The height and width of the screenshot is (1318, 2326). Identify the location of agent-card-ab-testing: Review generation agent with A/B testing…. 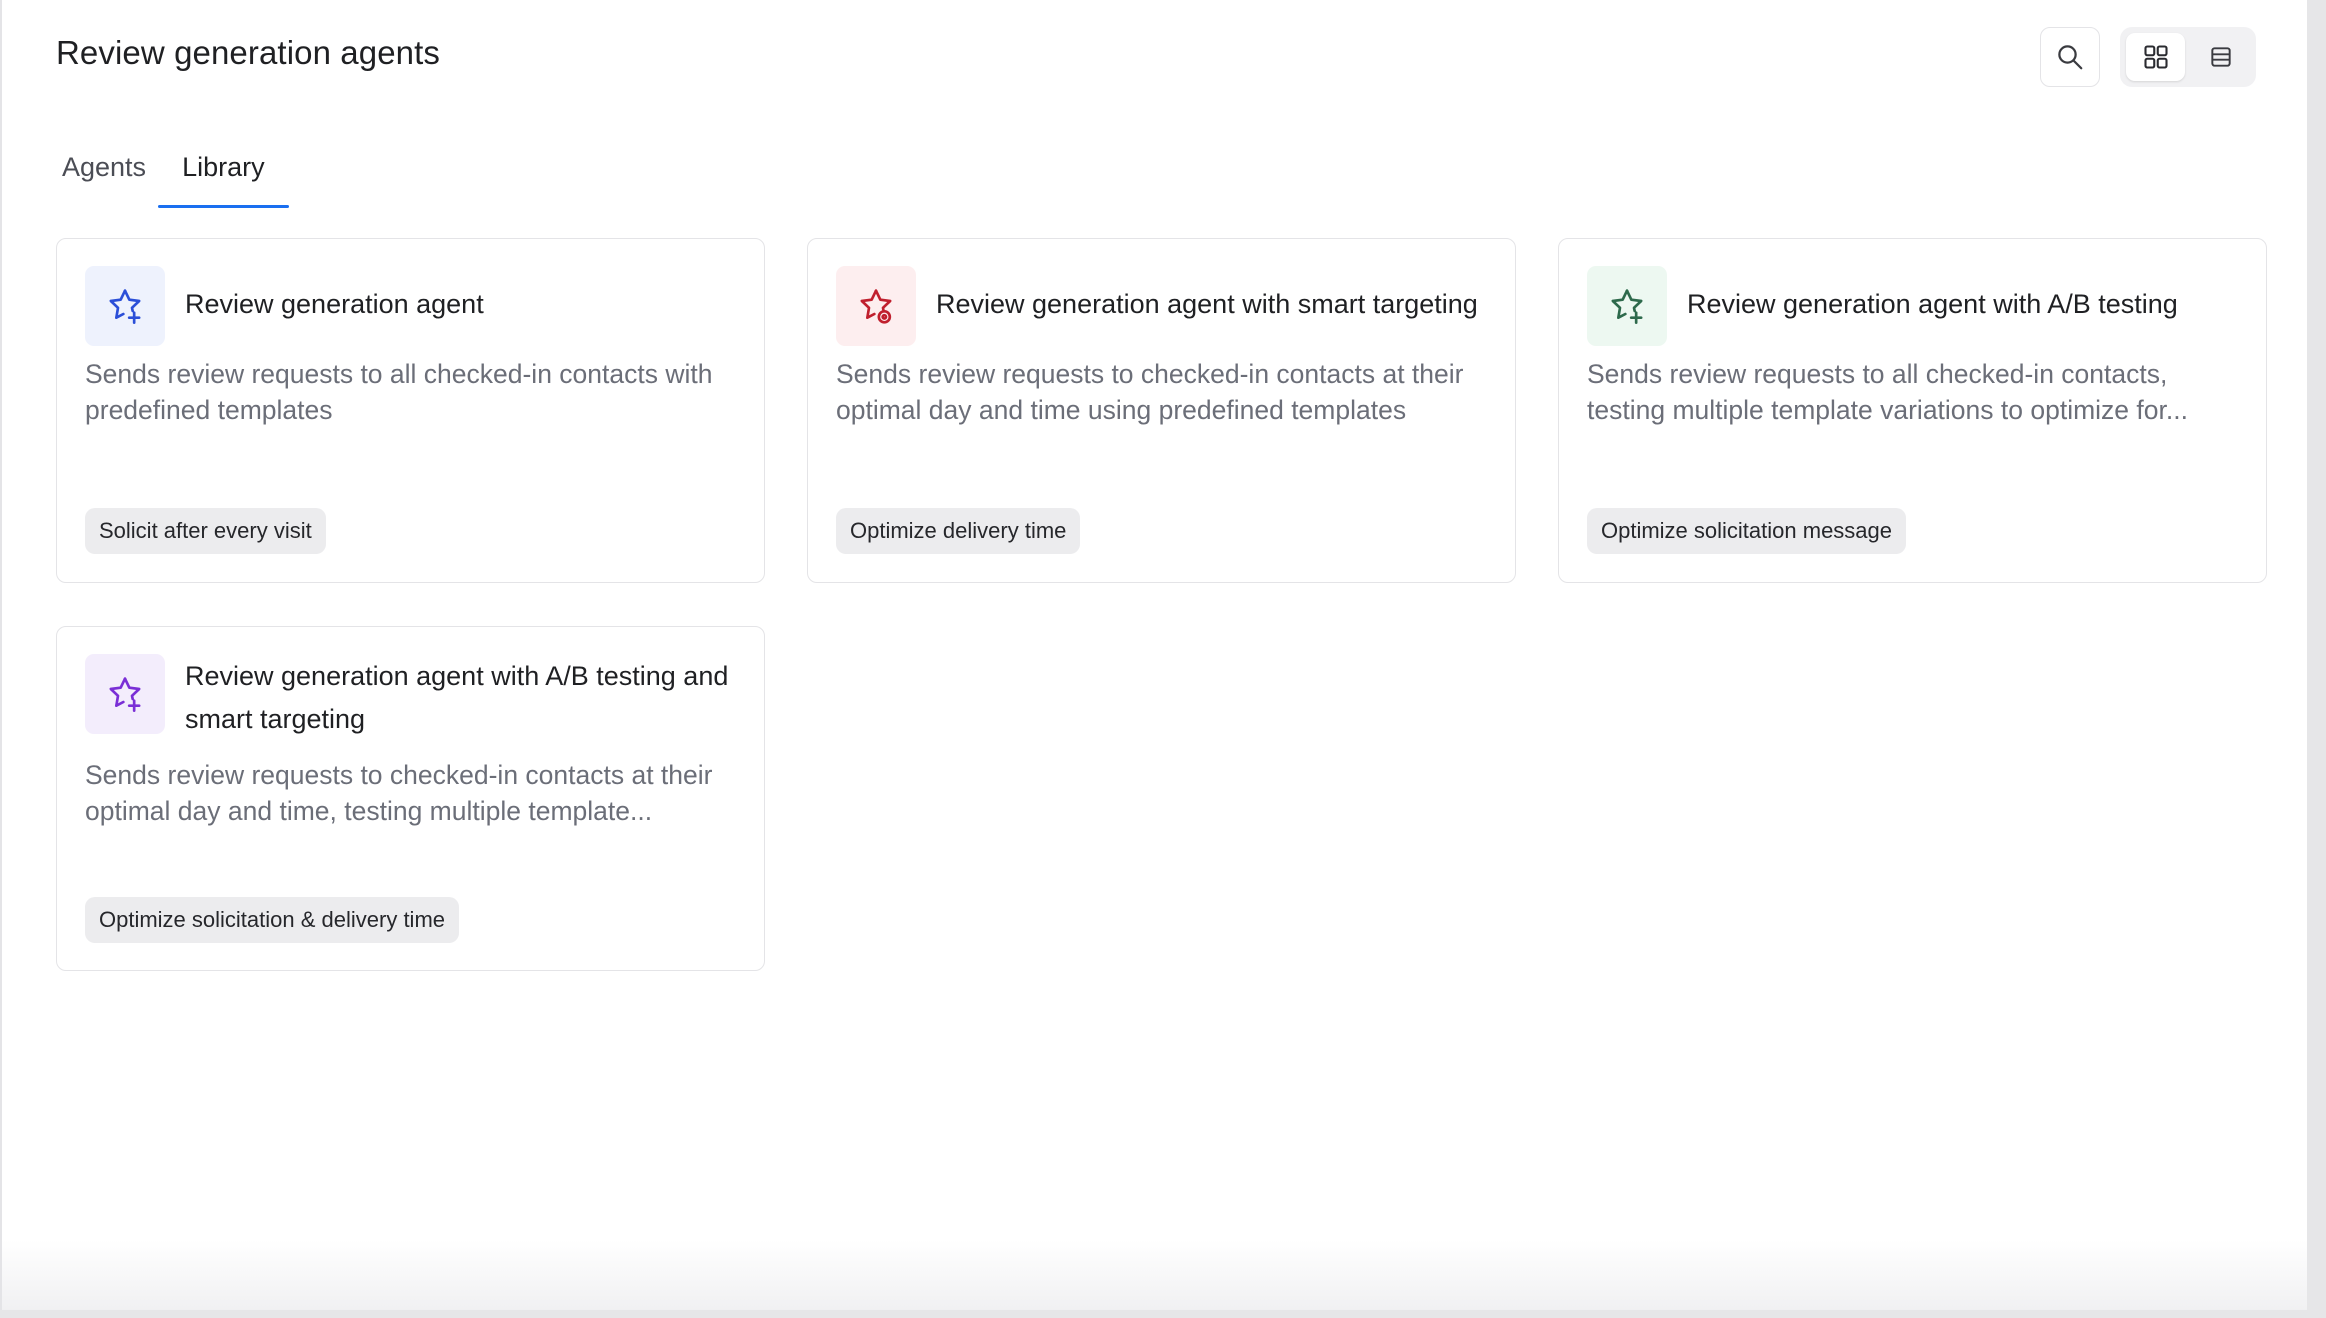
(1912, 410).